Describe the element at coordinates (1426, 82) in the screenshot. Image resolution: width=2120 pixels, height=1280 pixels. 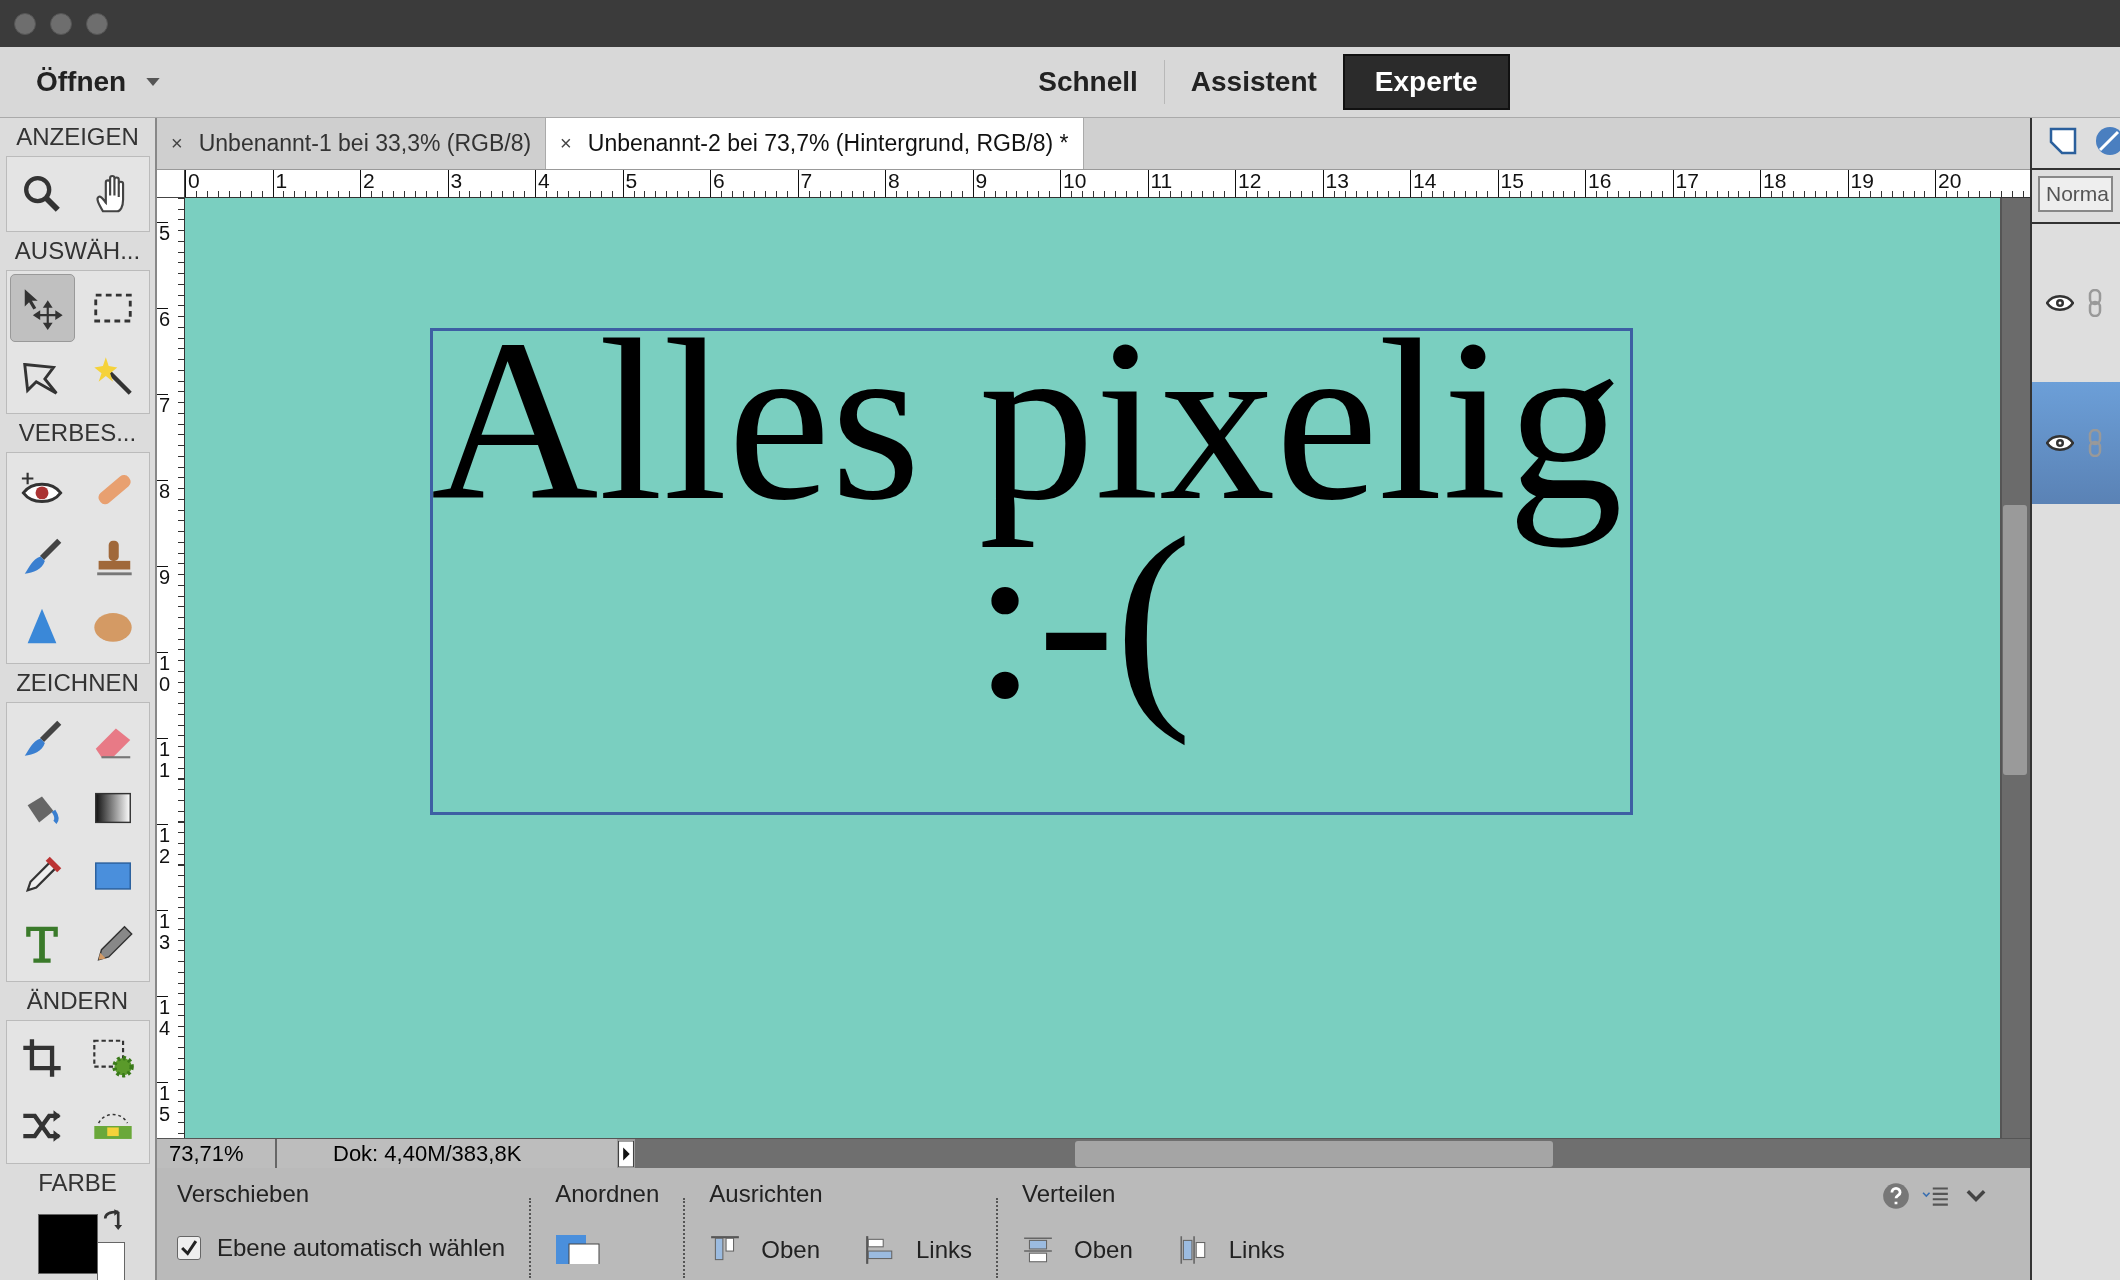
I see `mode-tab: Experte` at that location.